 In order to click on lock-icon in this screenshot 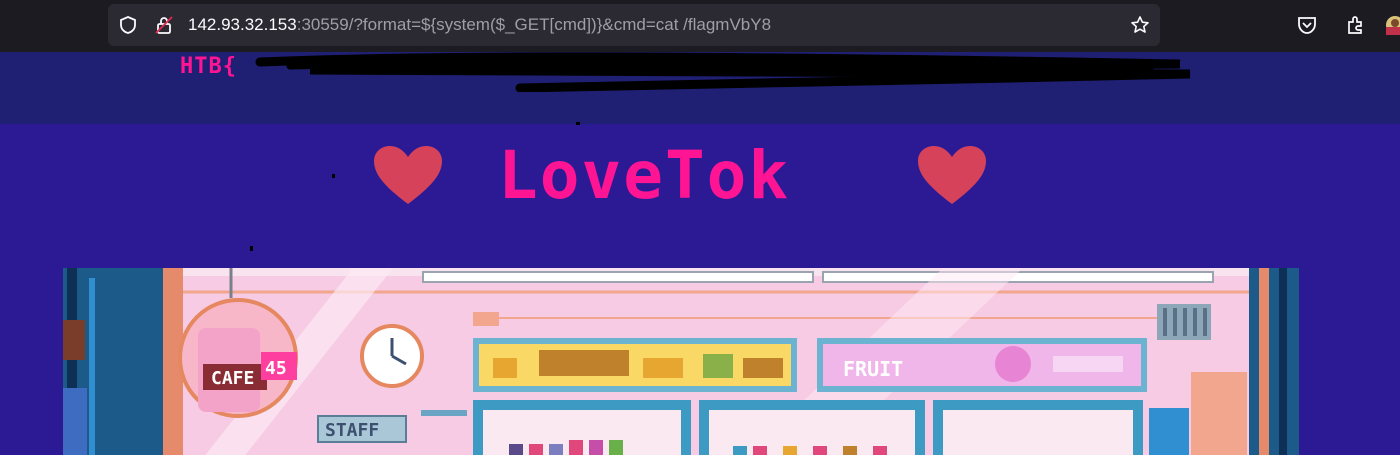, I will do `click(164, 25)`.